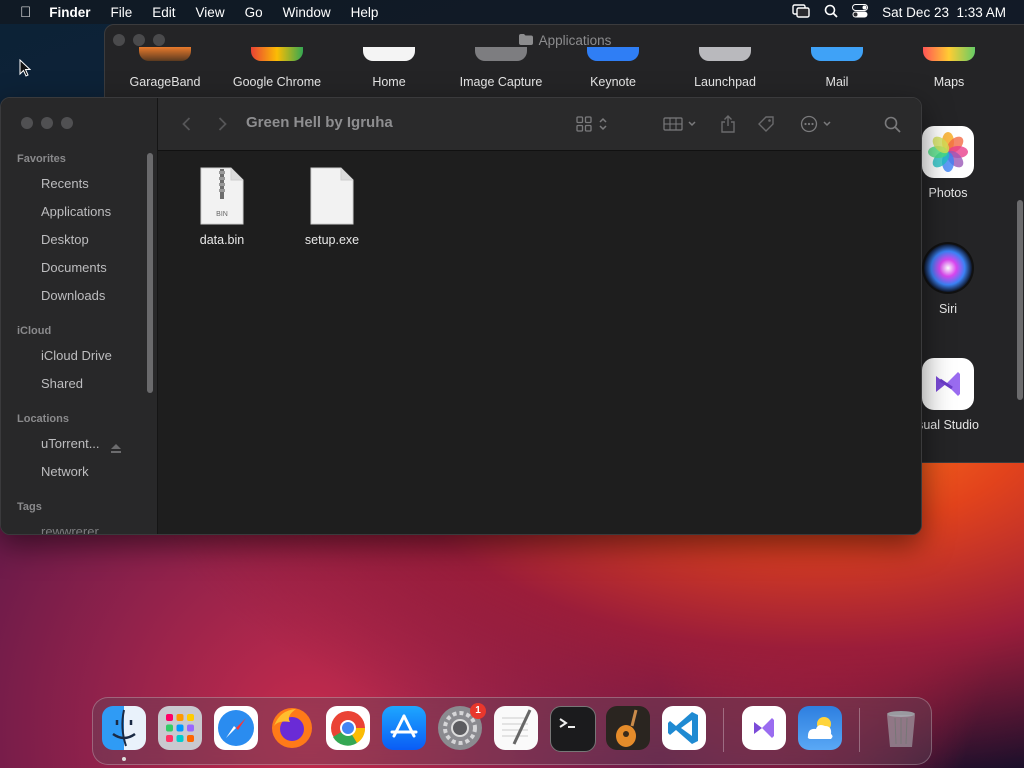  What do you see at coordinates (69, 12) in the screenshot?
I see `menu-app-name: Finder` at bounding box center [69, 12].